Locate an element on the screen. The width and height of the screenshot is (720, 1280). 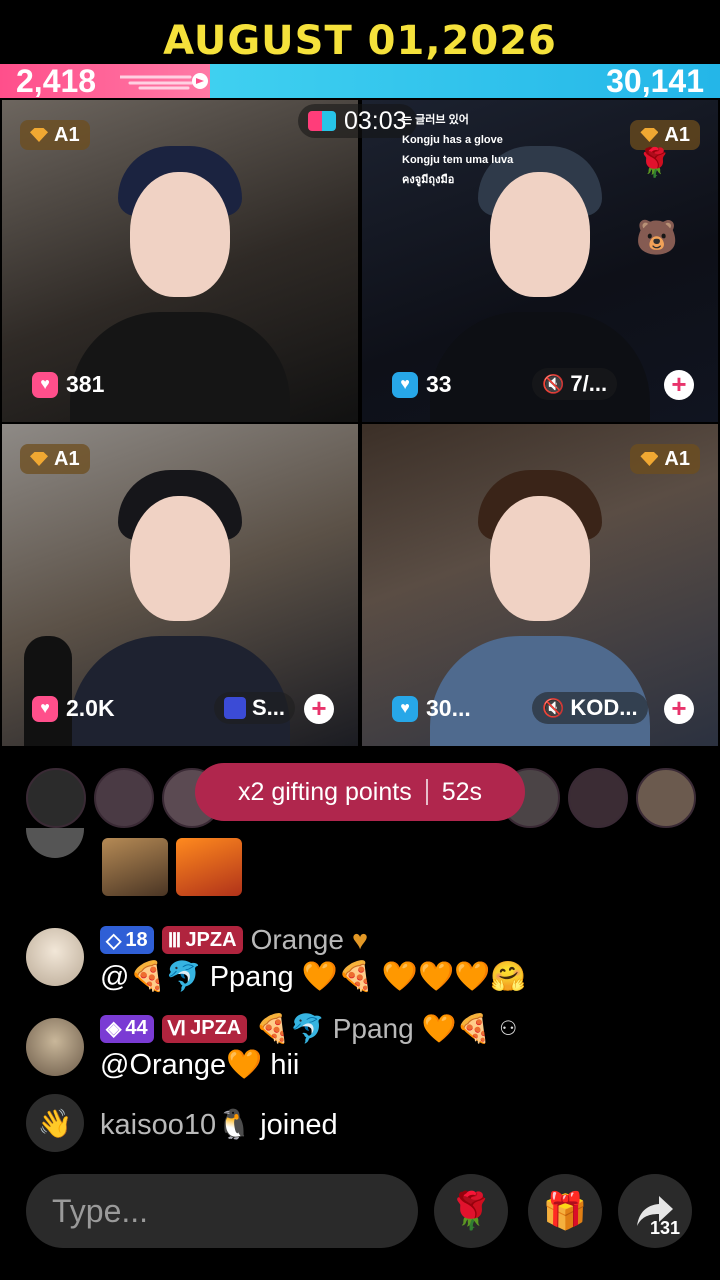
streak-swoosh-icon is located at coordinates (164, 81).